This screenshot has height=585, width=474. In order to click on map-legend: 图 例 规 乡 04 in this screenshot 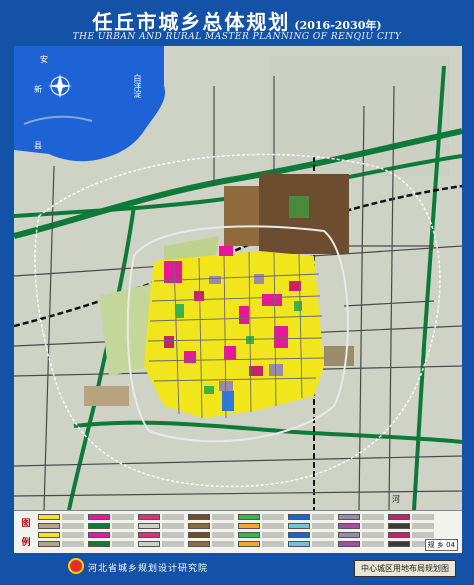, I will do `click(238, 531)`.